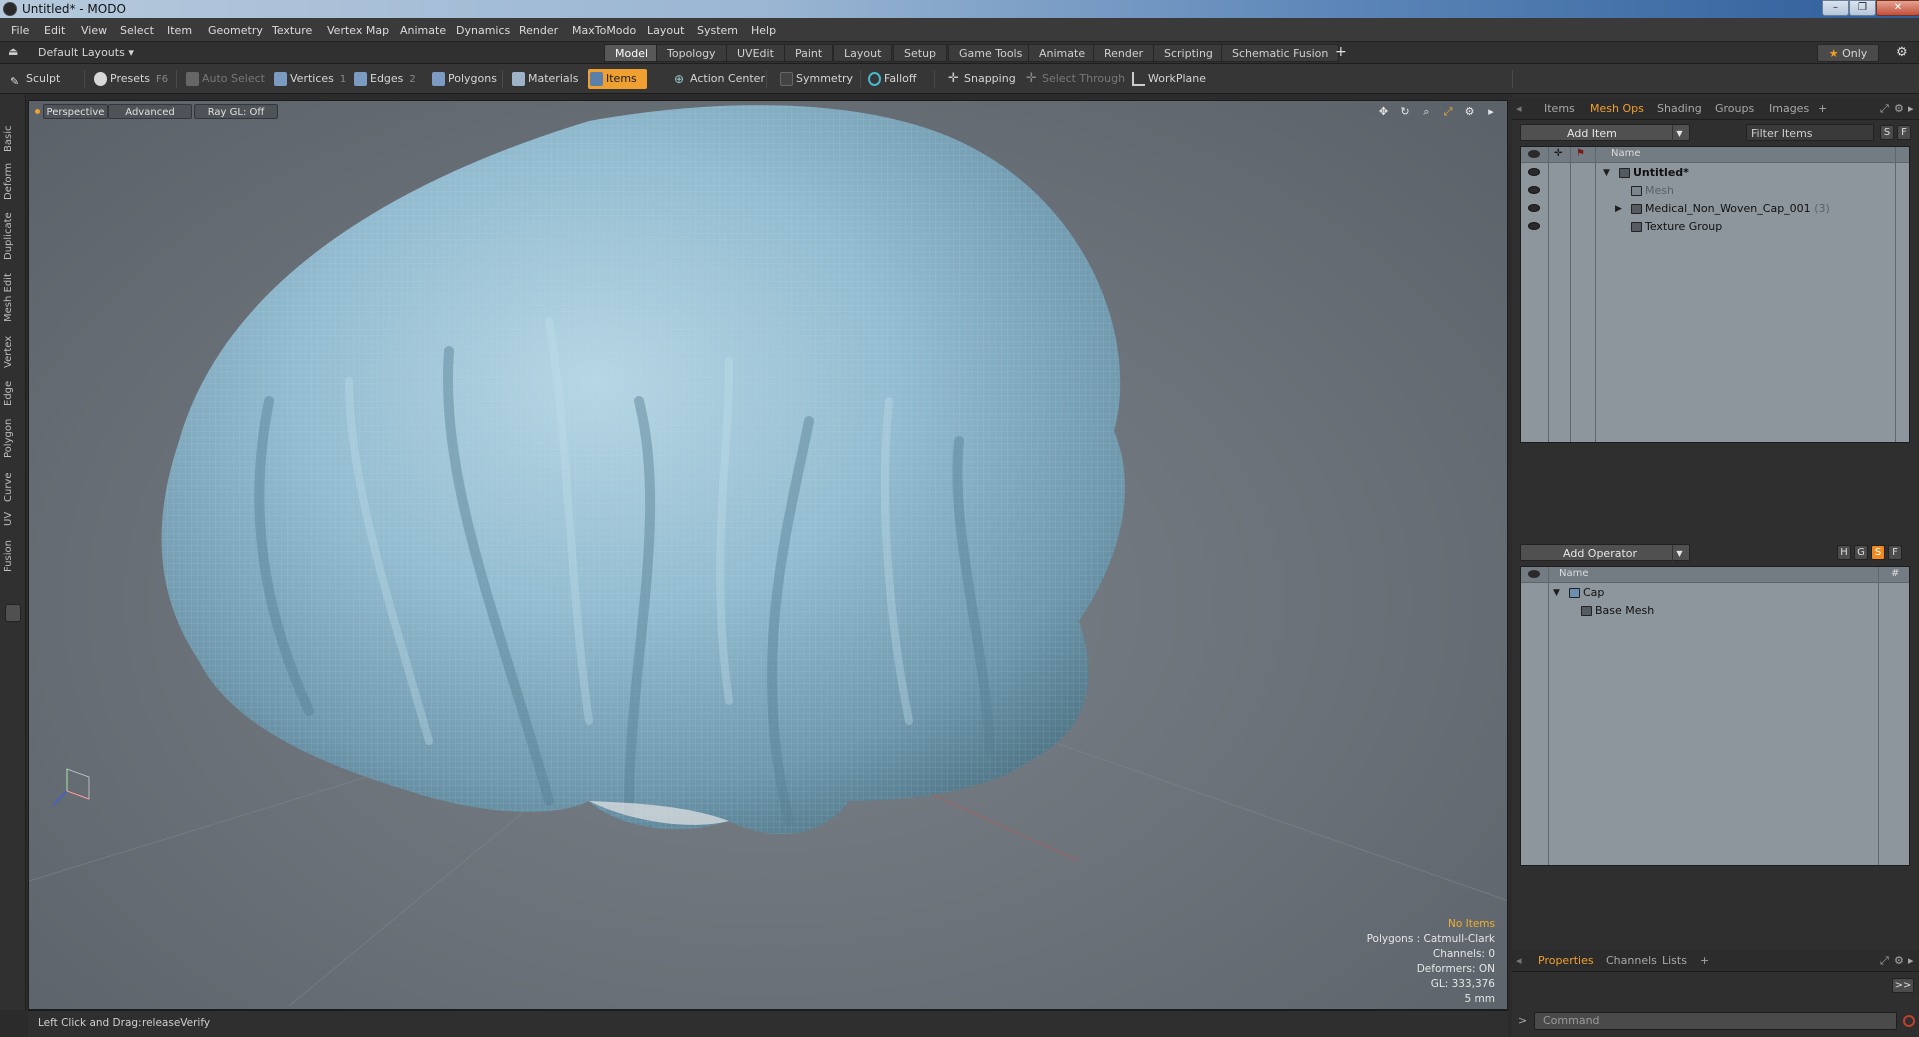 Image resolution: width=1919 pixels, height=1037 pixels. I want to click on only-button: ★ Only, so click(1848, 53).